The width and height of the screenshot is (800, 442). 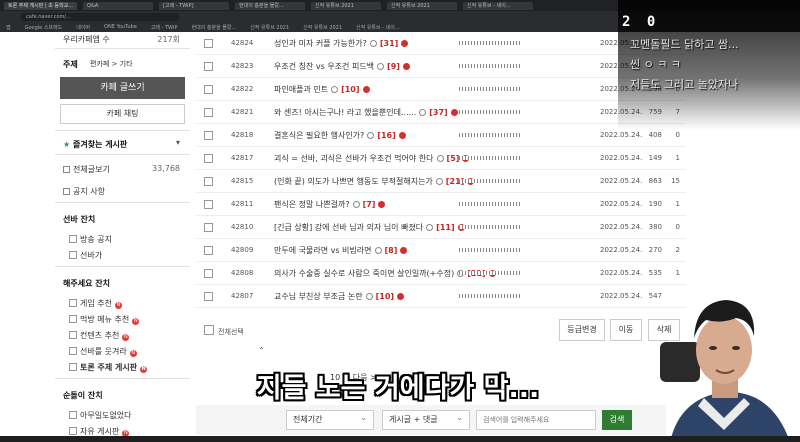 I want to click on divider, so click(x=122, y=154).